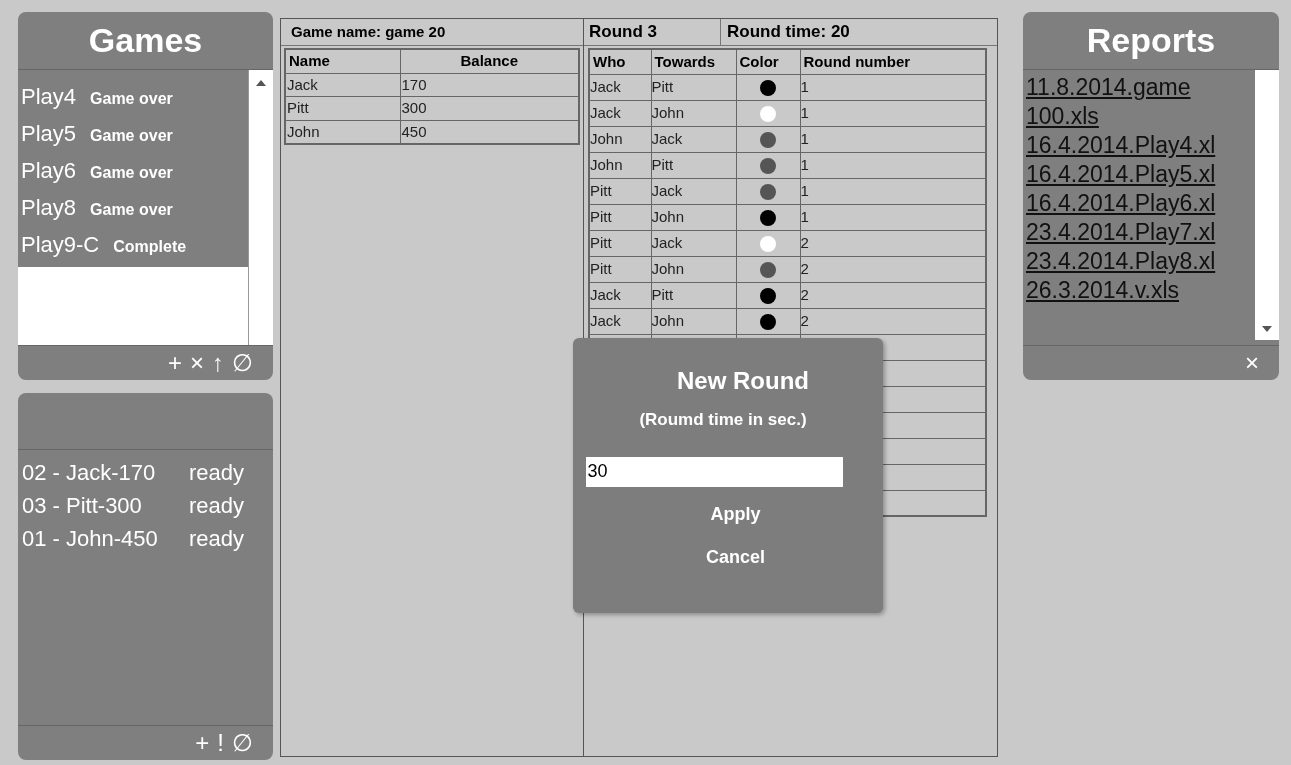 This screenshot has width=1291, height=765. Describe the element at coordinates (368, 31) in the screenshot. I see `game-name-label: Game name: game 20` at that location.